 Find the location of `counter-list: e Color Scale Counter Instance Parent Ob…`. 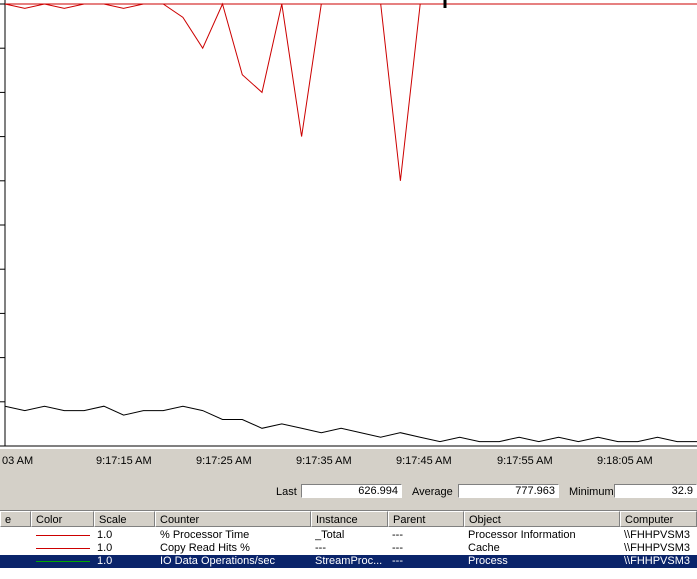

counter-list: e Color Scale Counter Instance Parent Ob… is located at coordinates (348, 544).